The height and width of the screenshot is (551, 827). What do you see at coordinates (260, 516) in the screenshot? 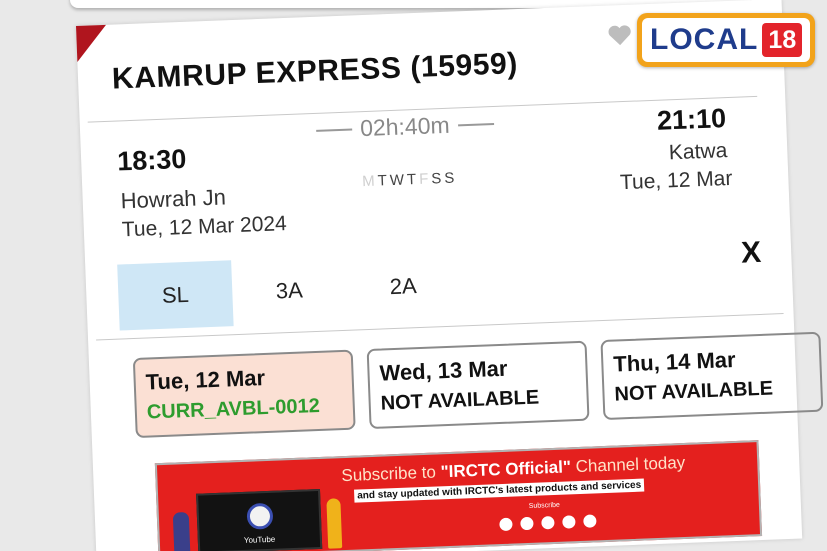
I see `irctc-logo-icon` at bounding box center [260, 516].